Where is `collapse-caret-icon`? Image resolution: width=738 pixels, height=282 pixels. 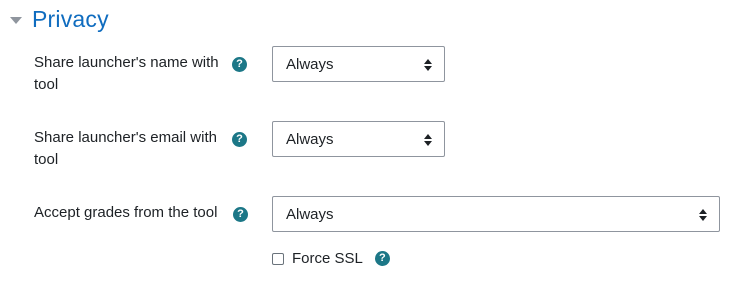
collapse-caret-icon is located at coordinates (16, 20).